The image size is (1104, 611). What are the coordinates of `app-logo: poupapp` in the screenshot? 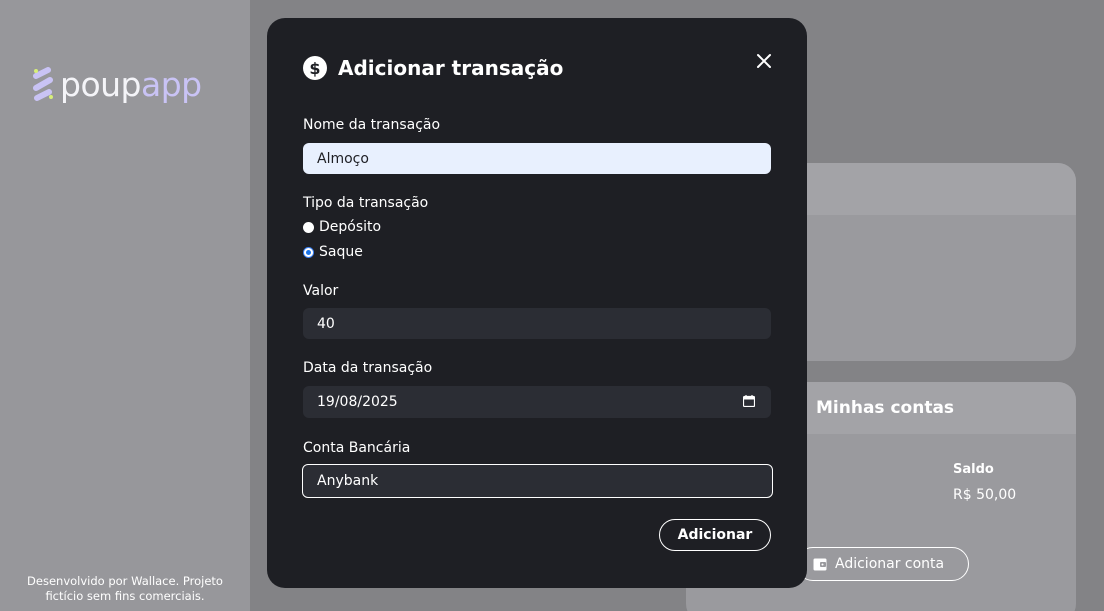 It's located at (117, 84).